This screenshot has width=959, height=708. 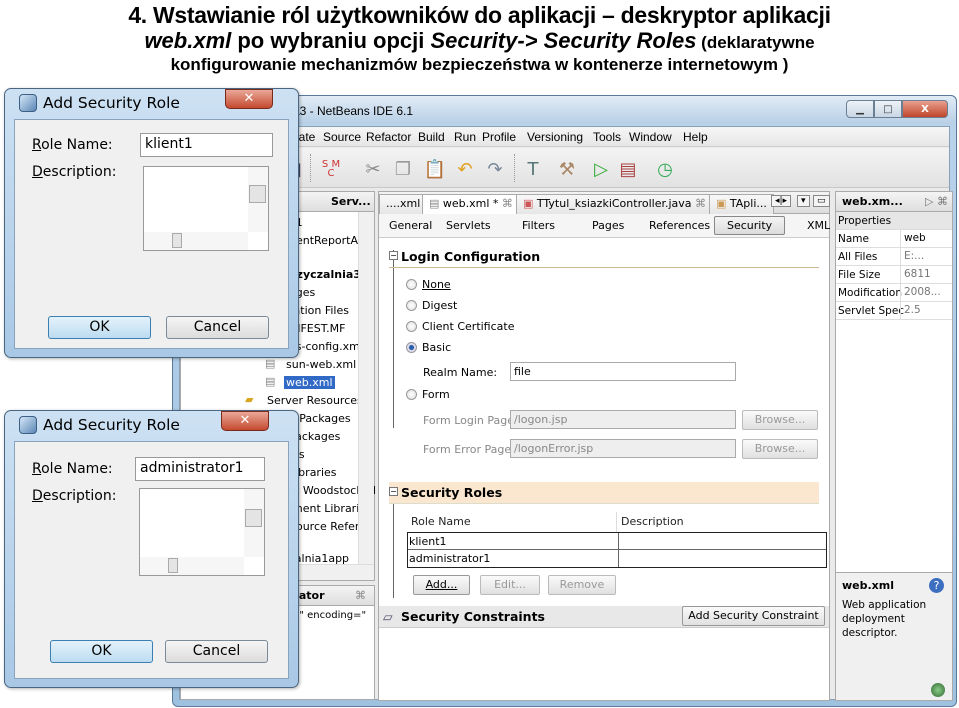 What do you see at coordinates (431, 137) in the screenshot?
I see `menu-build: Build` at bounding box center [431, 137].